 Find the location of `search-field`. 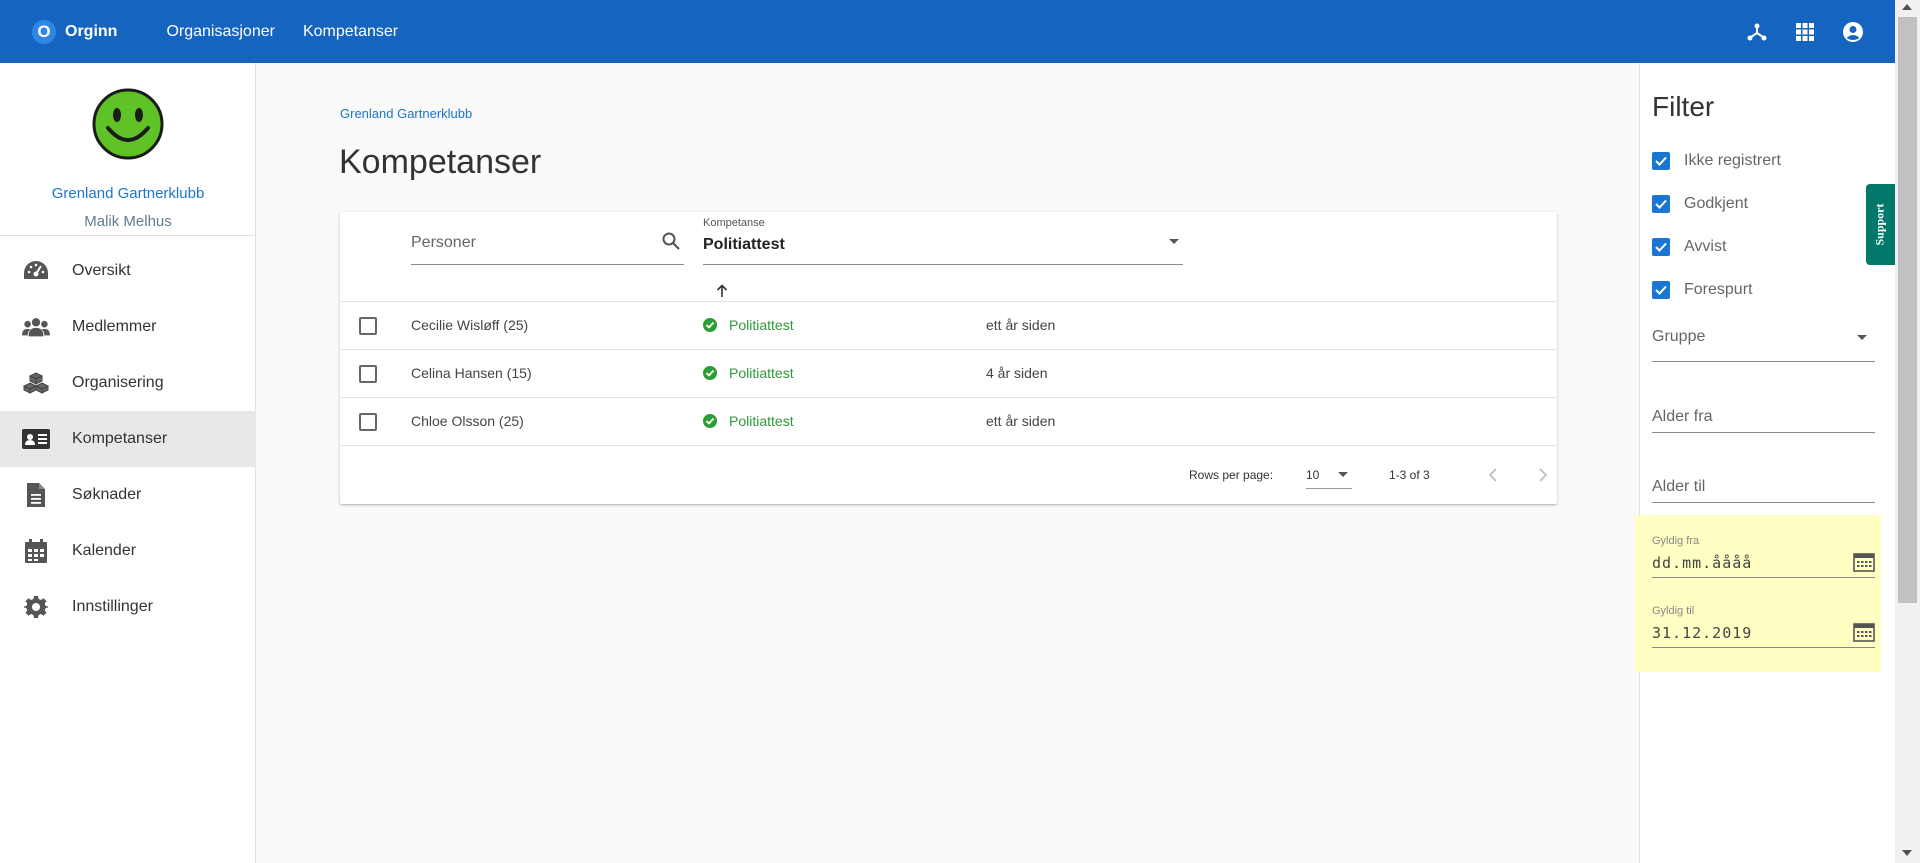

search-field is located at coordinates (547, 245).